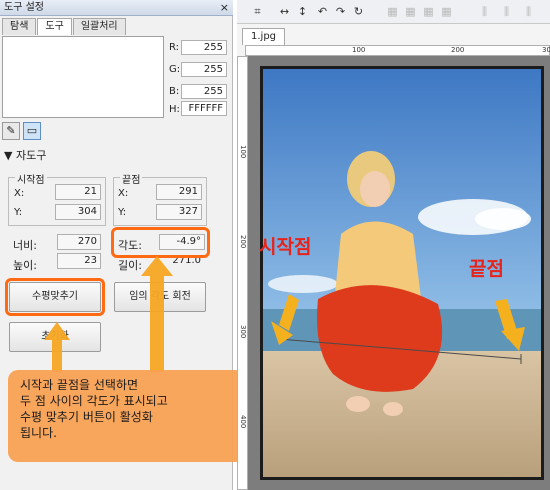 The height and width of the screenshot is (490, 550). What do you see at coordinates (340, 11) in the screenshot?
I see `rotate-right-icon: ↷` at bounding box center [340, 11].